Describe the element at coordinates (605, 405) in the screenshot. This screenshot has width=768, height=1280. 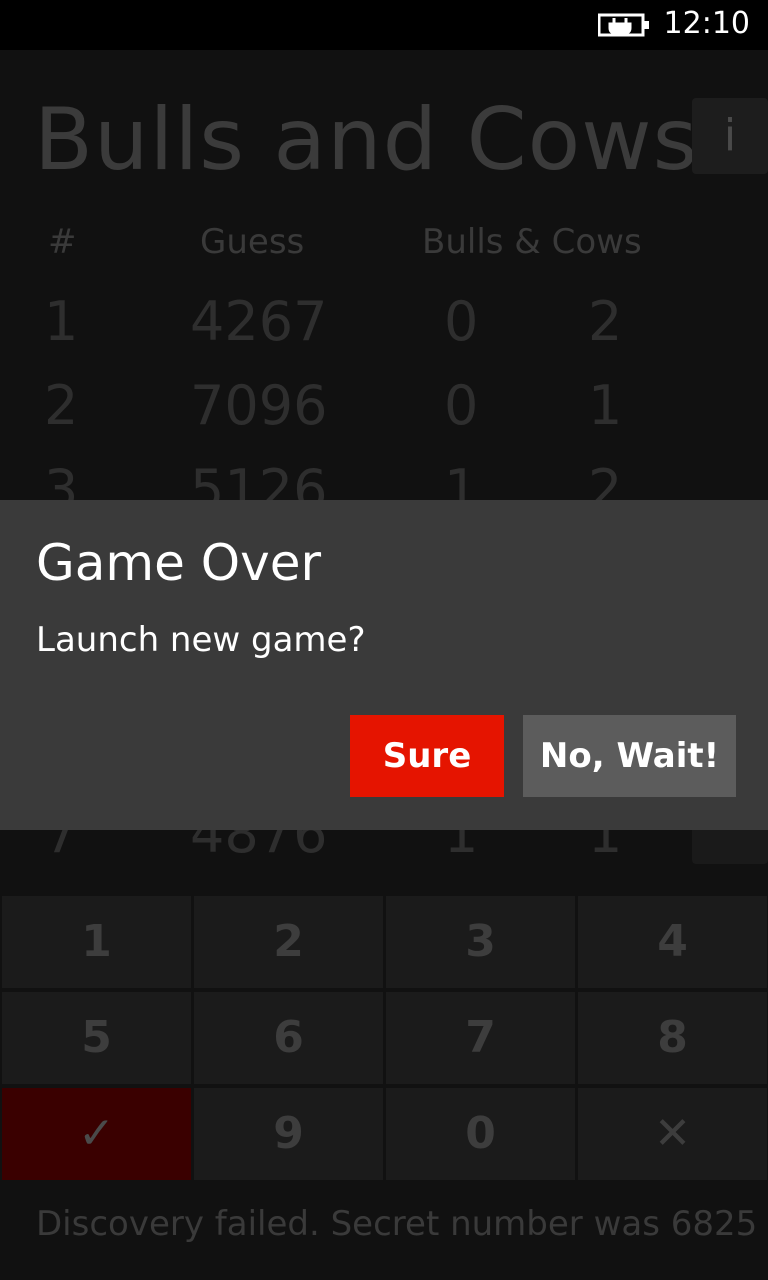
I see `row-cows: 1` at that location.